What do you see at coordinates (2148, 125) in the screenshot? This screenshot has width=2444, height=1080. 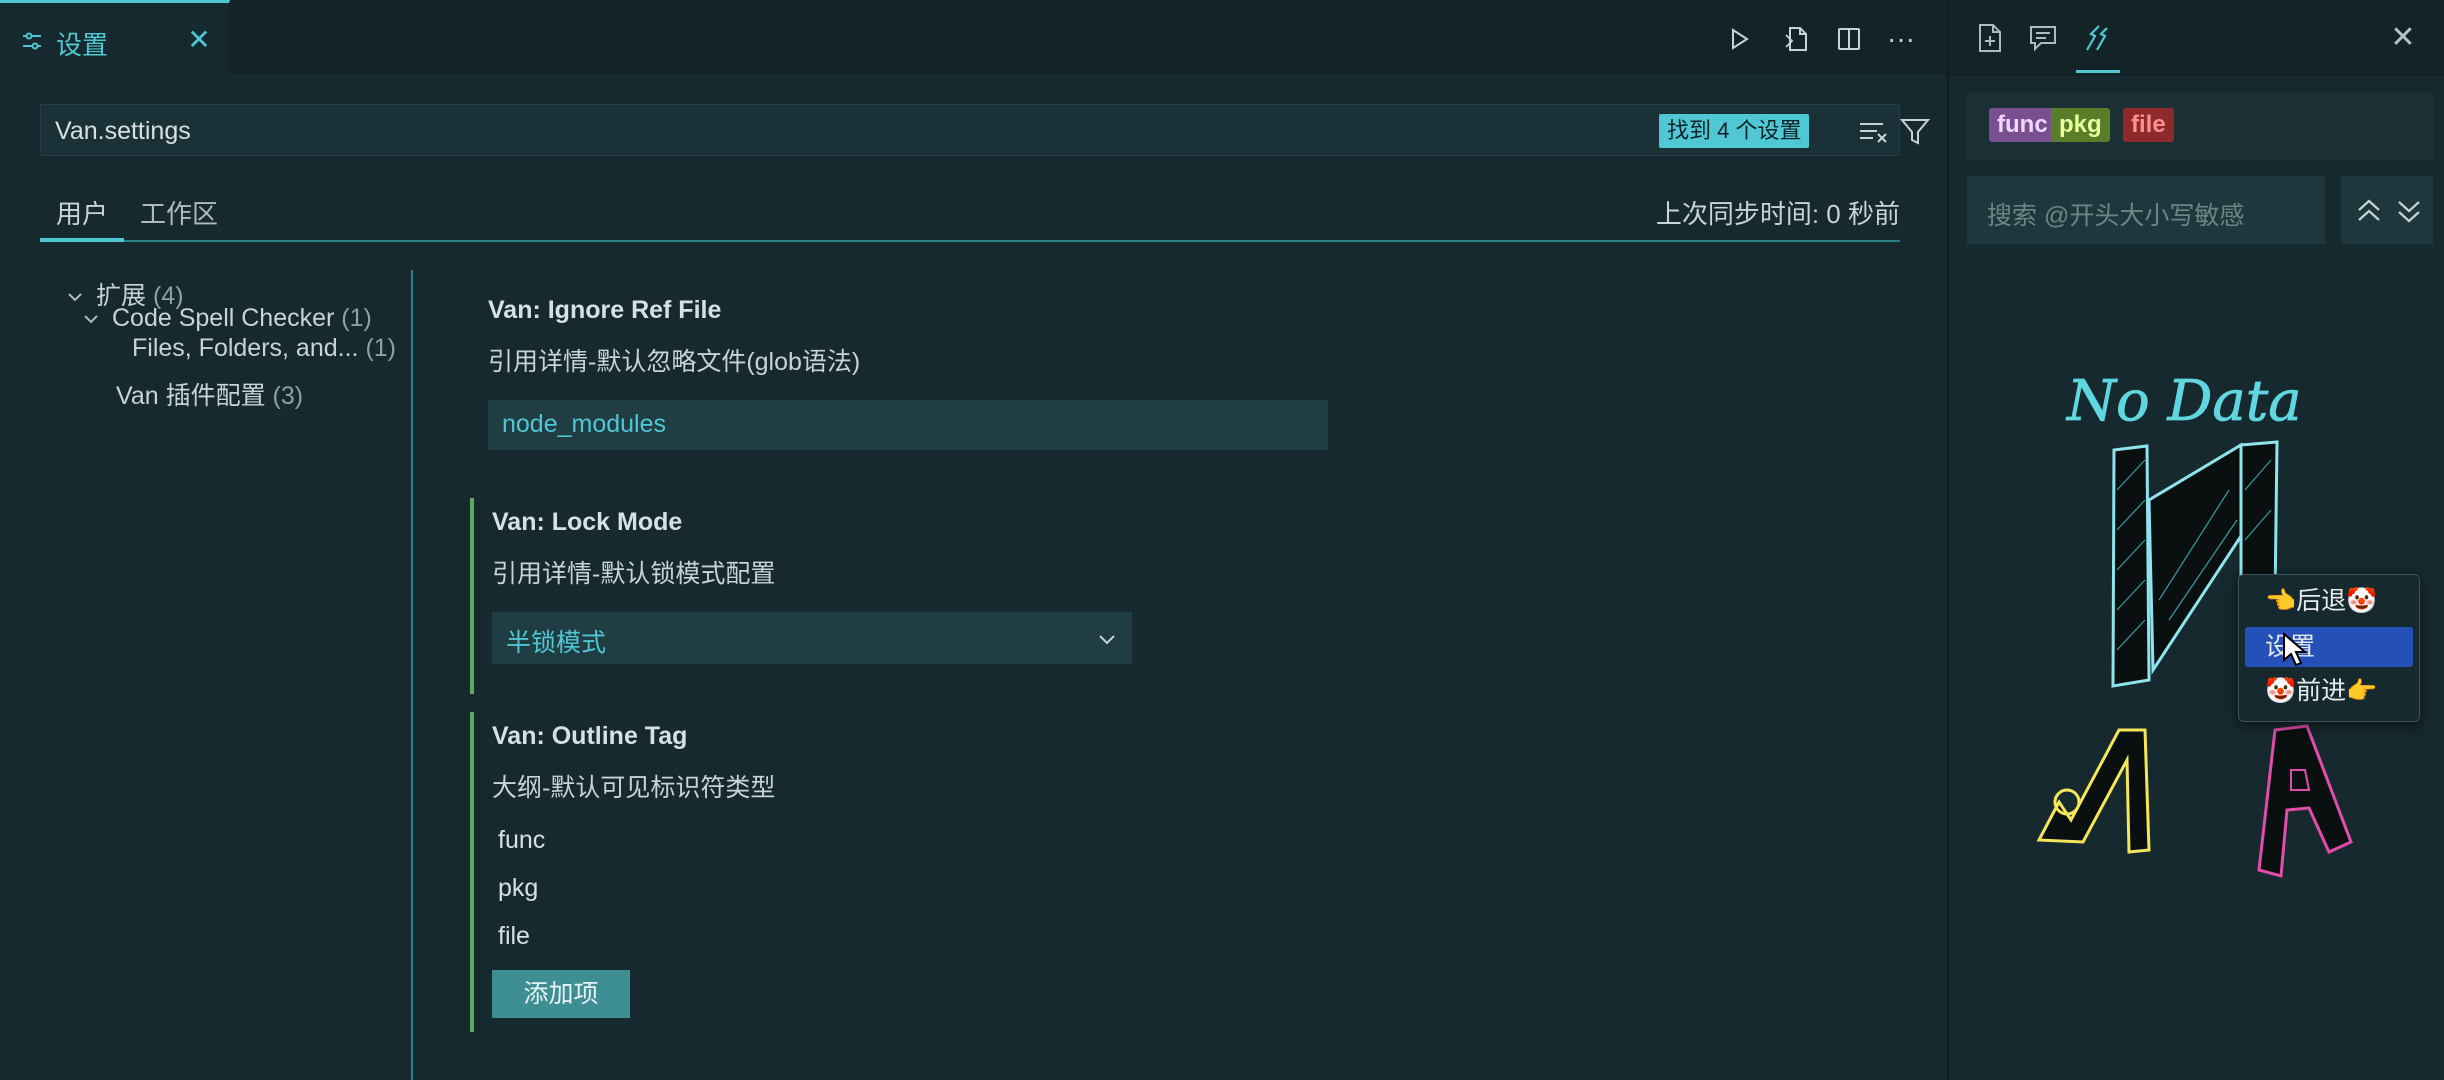 I see `tag-file: file` at bounding box center [2148, 125].